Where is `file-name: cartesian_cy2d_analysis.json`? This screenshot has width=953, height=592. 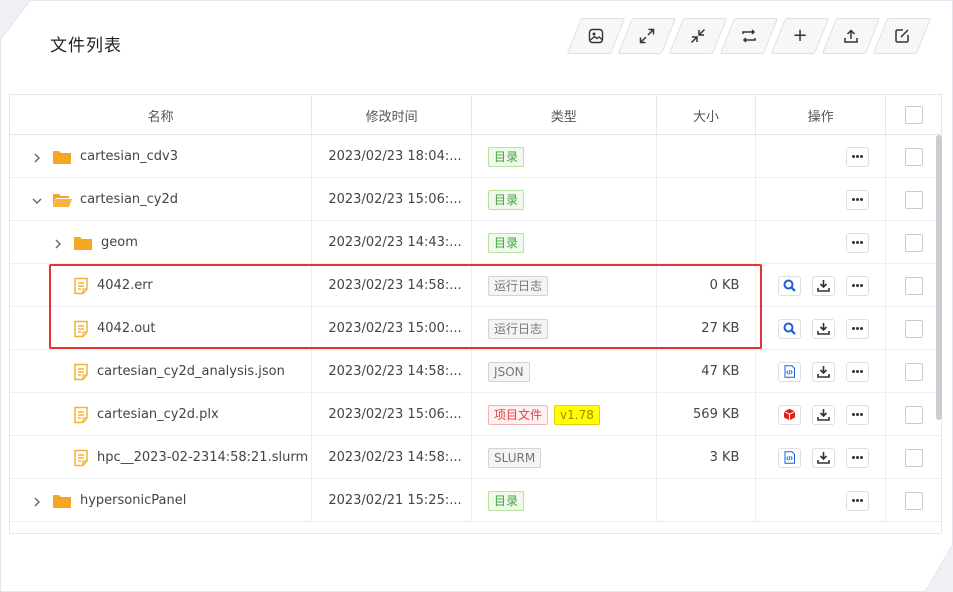 file-name: cartesian_cy2d_analysis.json is located at coordinates (191, 371).